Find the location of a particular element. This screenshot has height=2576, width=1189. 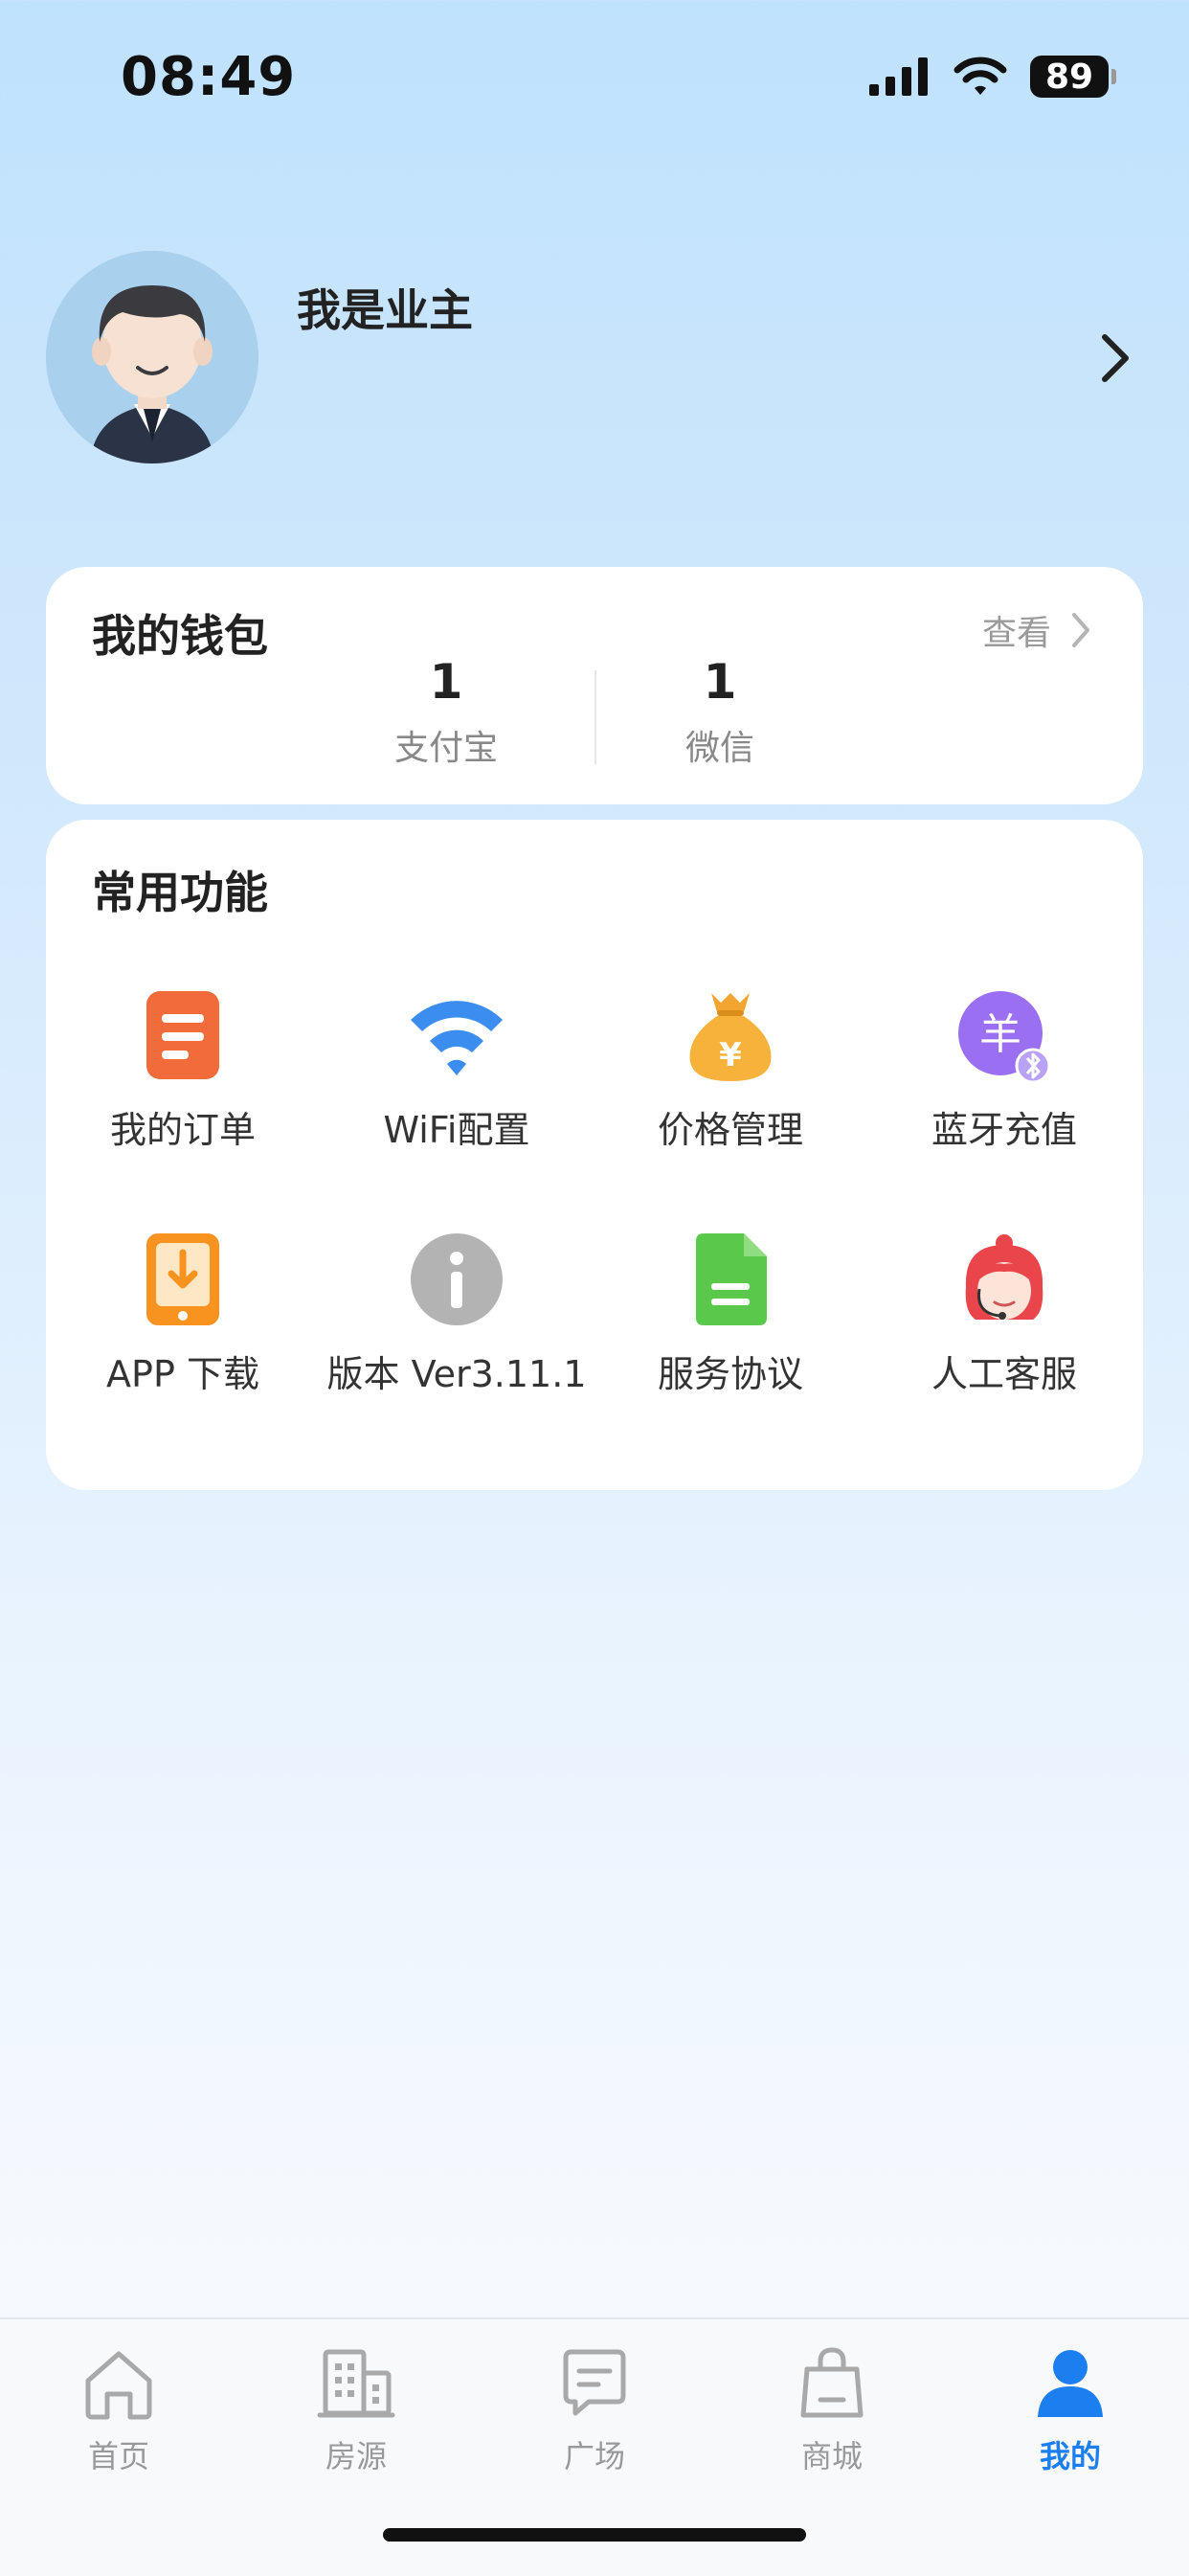

func-price-management: ¥ 价格管理 is located at coordinates (730, 1073).